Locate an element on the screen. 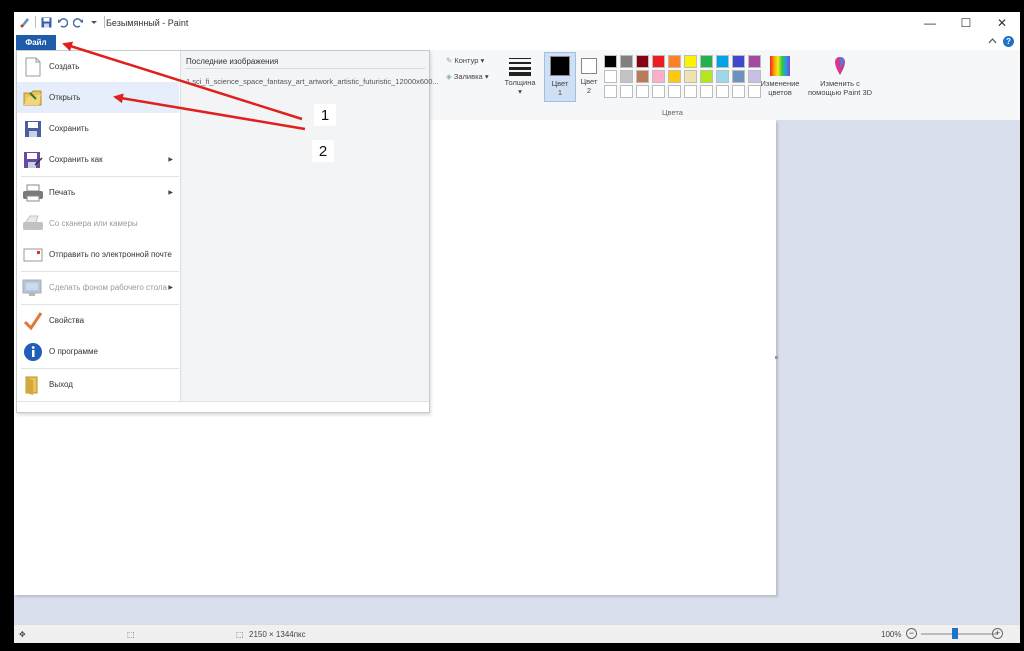 The image size is (1024, 651). edit-colors-button: Изменение цветов is located at coordinates (780, 76).